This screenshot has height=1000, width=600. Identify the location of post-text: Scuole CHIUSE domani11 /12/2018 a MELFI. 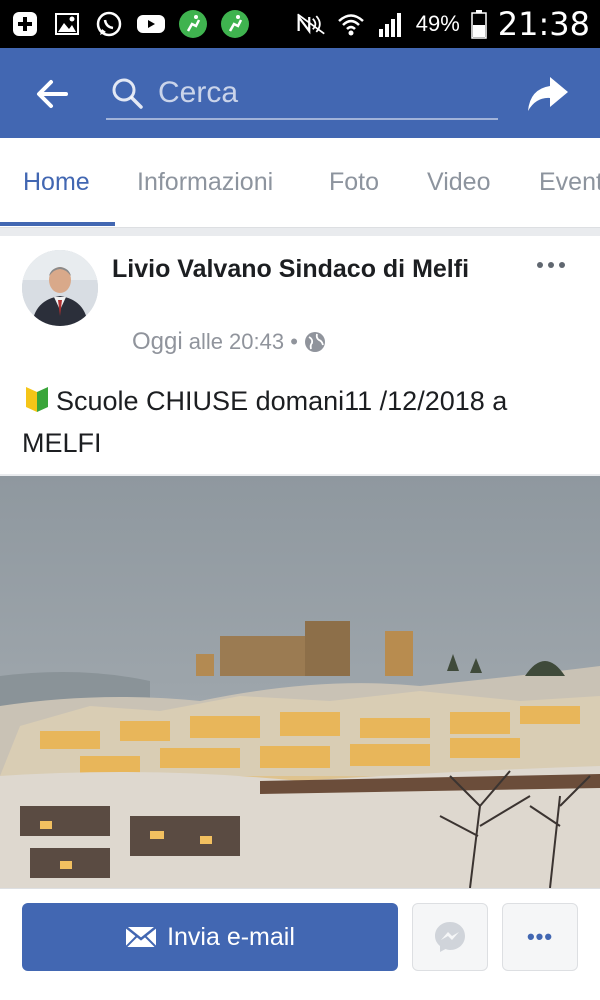
(265, 422).